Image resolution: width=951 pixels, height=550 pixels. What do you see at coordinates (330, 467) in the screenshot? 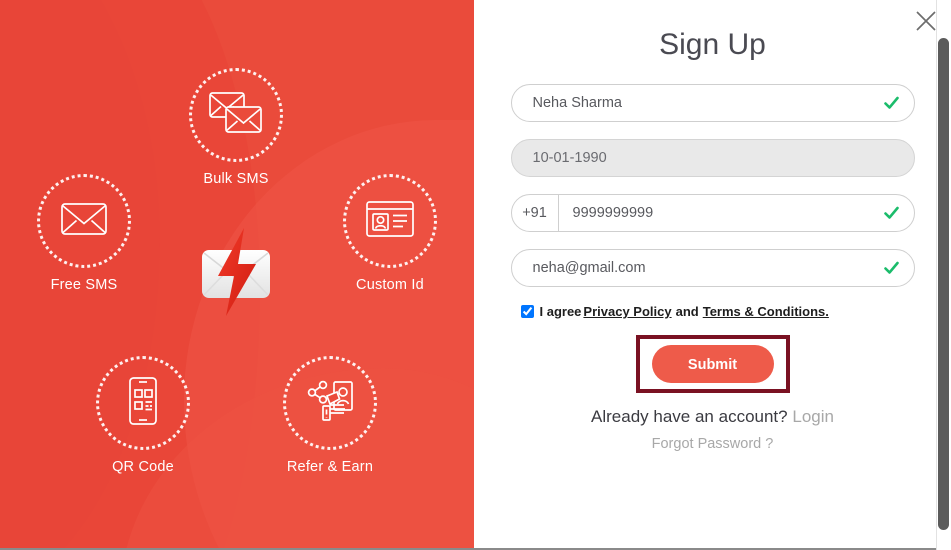
I see `feature-label: Refer & Earn` at bounding box center [330, 467].